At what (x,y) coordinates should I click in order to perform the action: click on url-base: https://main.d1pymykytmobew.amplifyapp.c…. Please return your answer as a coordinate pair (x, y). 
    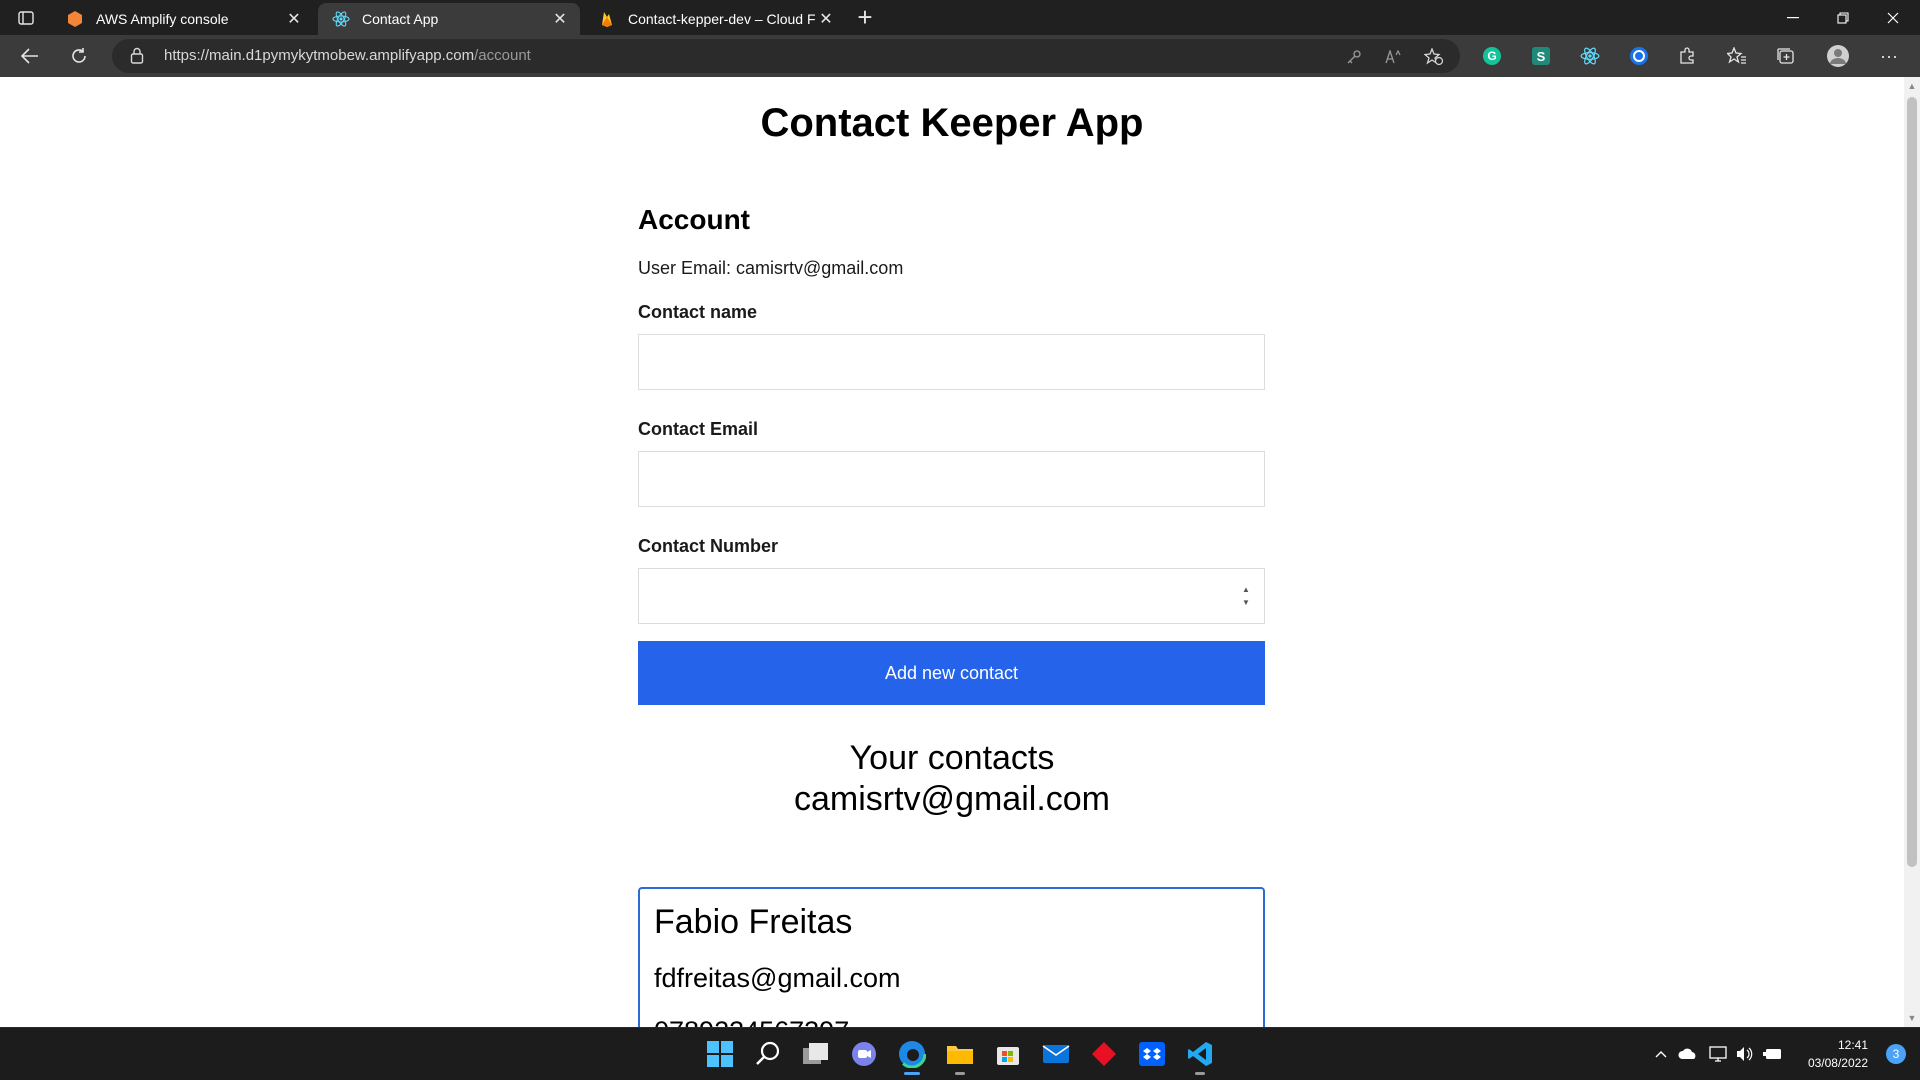
    Looking at the image, I should click on (319, 55).